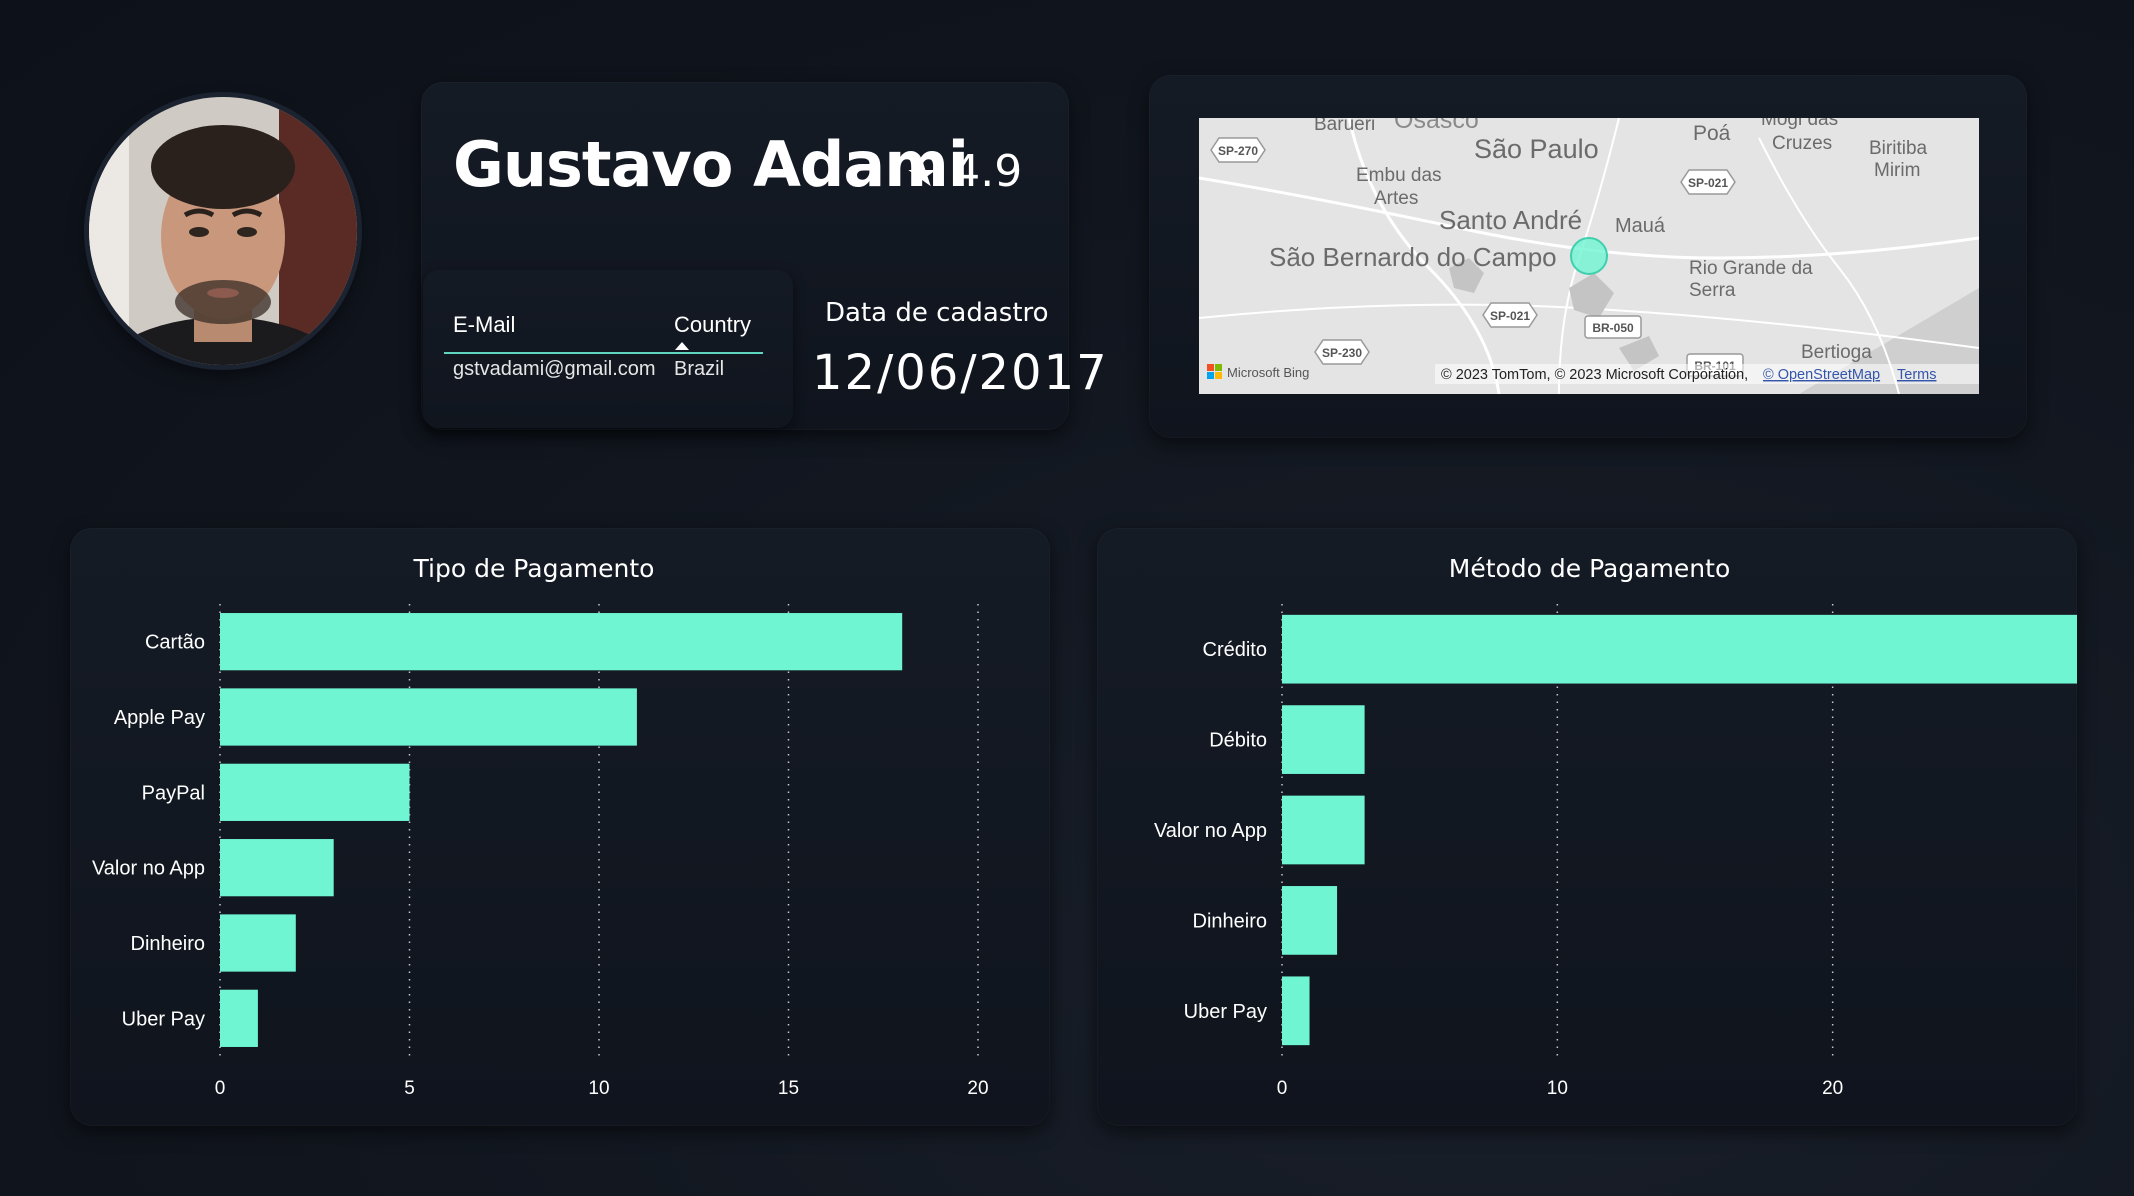 This screenshot has width=2134, height=1196. Describe the element at coordinates (1344, 126) in the screenshot. I see `map-label-barueri: Barueri` at that location.